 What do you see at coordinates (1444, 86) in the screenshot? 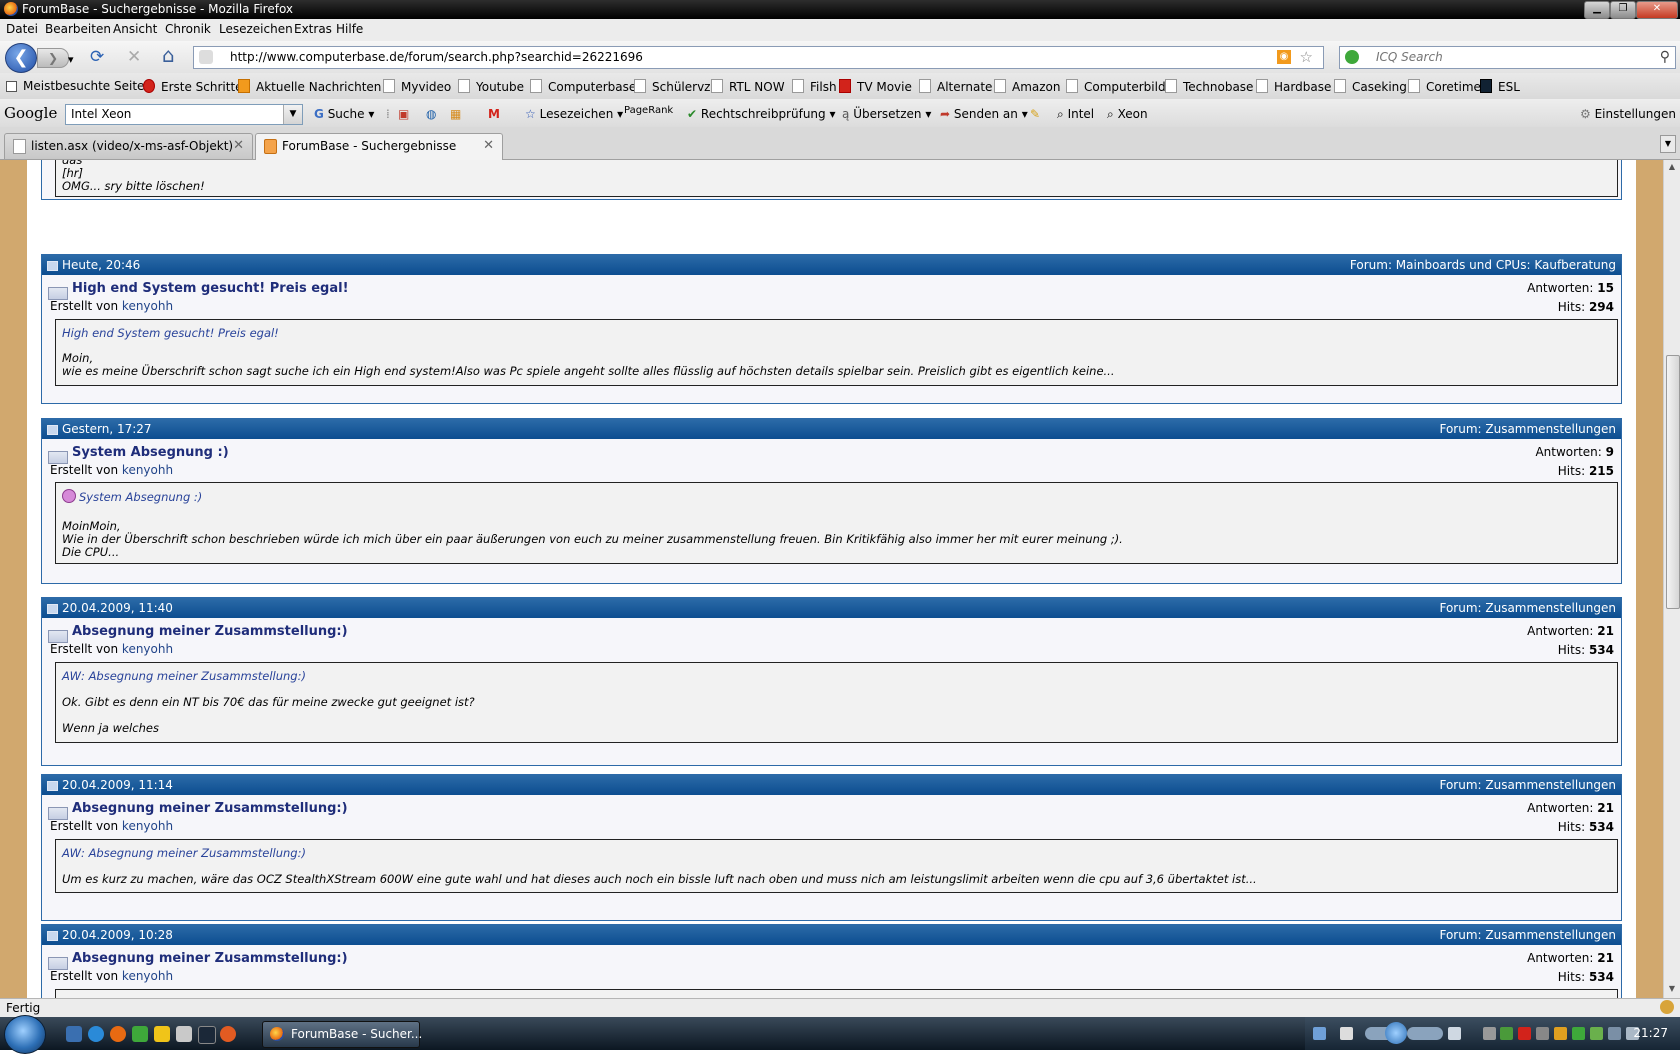
I see `bookmark-item: Coretime` at bounding box center [1444, 86].